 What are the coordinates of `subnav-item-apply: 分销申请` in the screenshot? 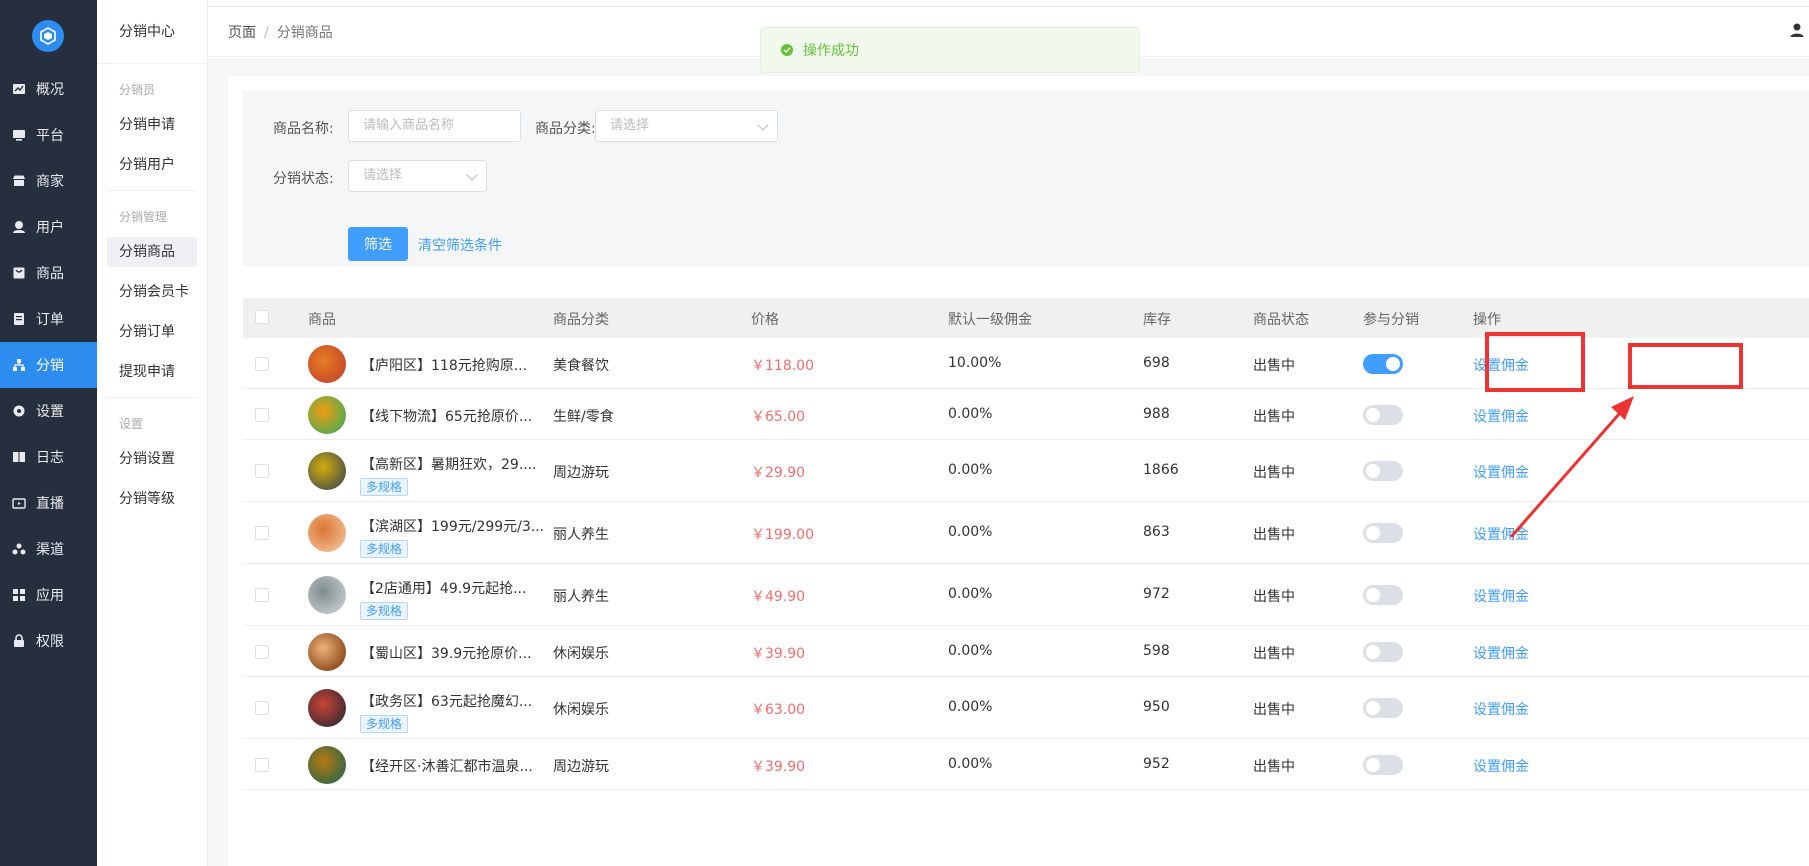 It's located at (152, 125).